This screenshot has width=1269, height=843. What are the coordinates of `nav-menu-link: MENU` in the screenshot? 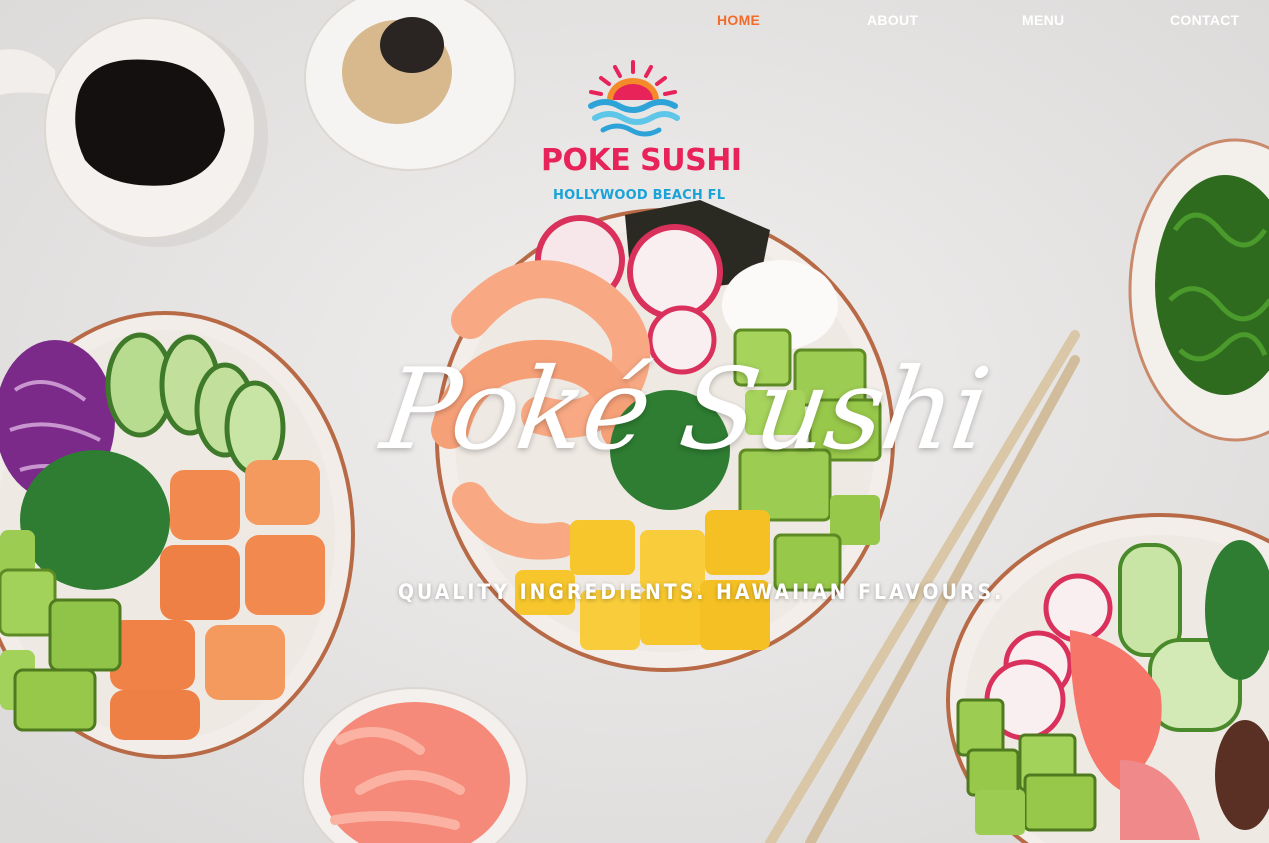 It's located at (1043, 20).